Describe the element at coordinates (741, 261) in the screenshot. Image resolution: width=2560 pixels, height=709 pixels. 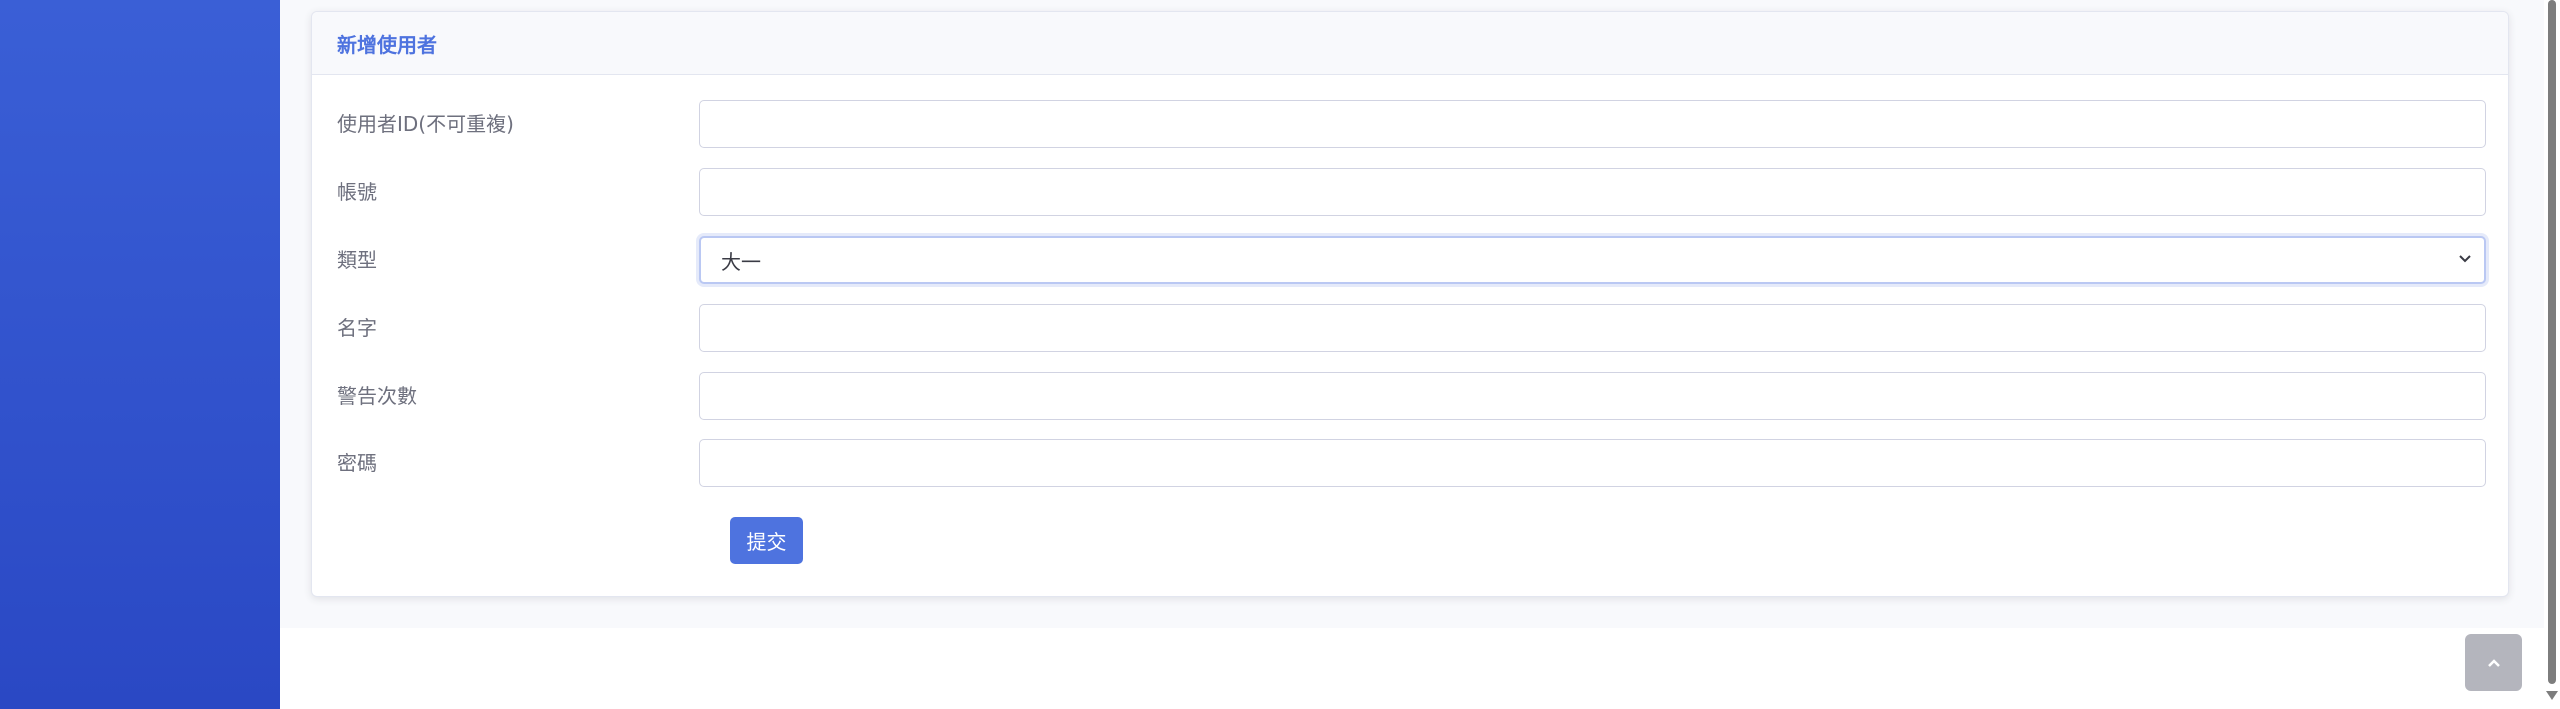
I see `type-select-value: 大一` at that location.